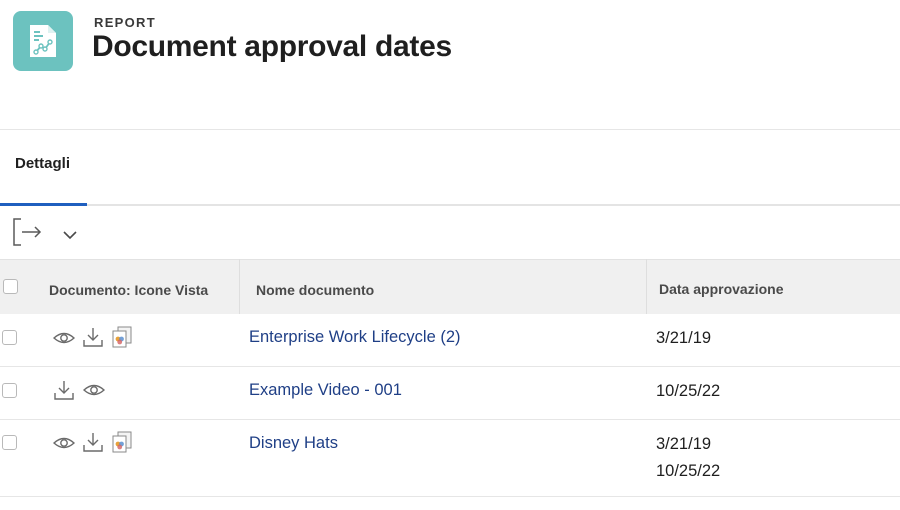 The height and width of the screenshot is (510, 900). What do you see at coordinates (450, 168) in the screenshot?
I see `tab-bar: Dettagli` at bounding box center [450, 168].